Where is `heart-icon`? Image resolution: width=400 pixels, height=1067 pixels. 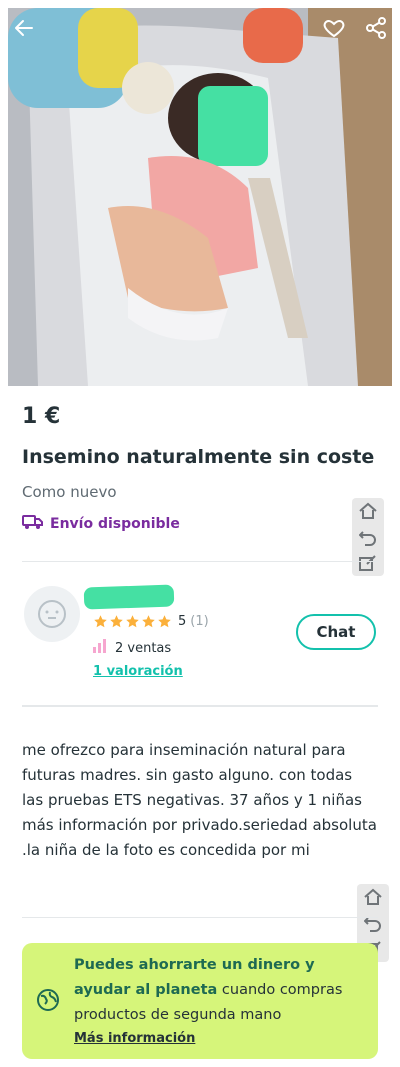 heart-icon is located at coordinates (334, 28).